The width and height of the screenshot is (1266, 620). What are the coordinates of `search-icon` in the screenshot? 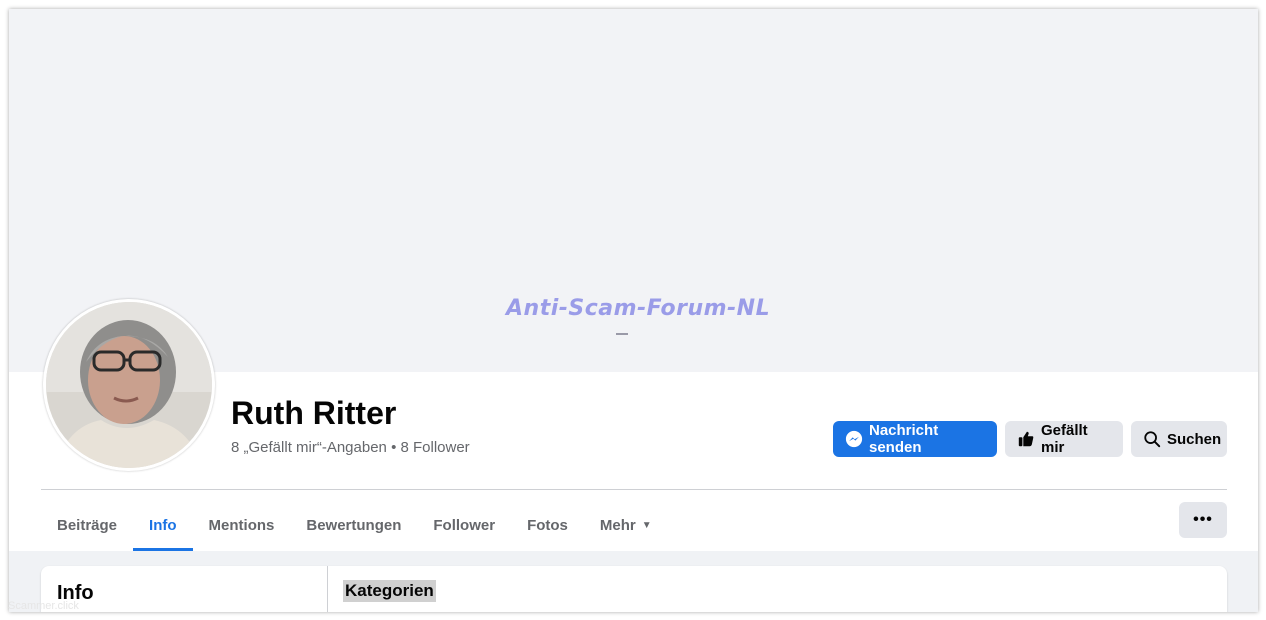 It's located at (1152, 439).